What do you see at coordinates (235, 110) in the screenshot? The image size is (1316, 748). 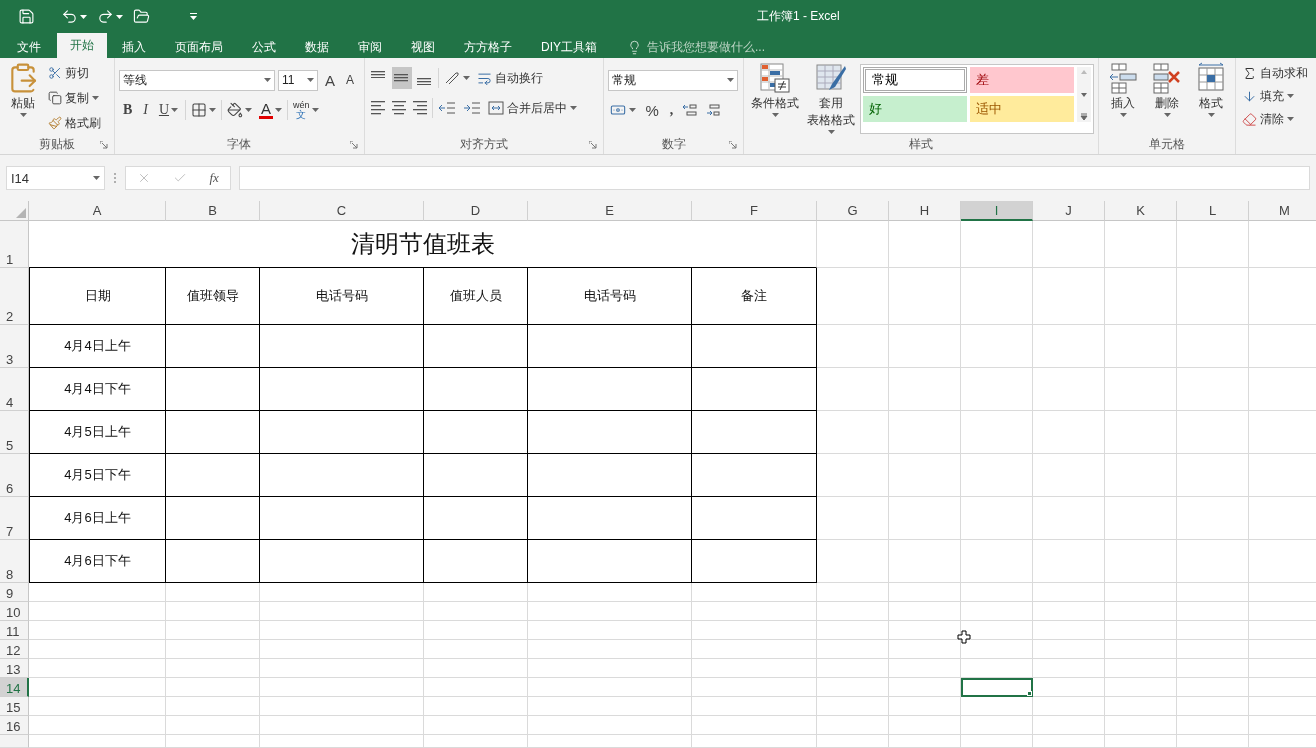 I see `paint-bucket-icon` at bounding box center [235, 110].